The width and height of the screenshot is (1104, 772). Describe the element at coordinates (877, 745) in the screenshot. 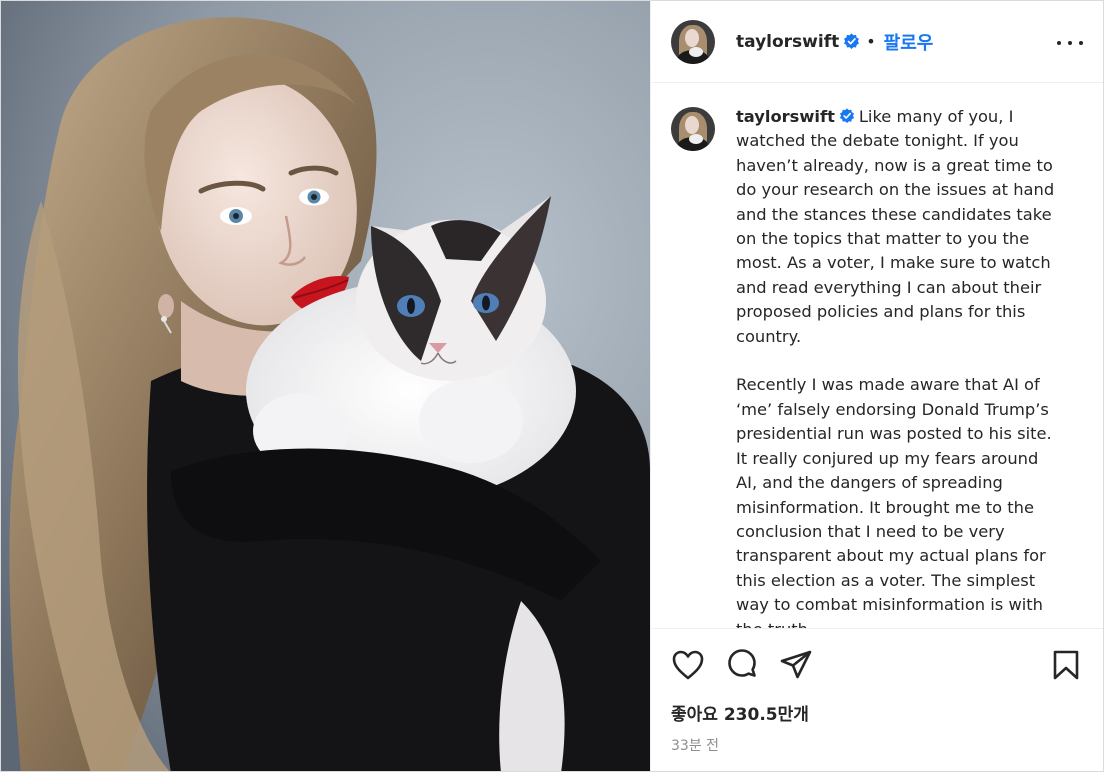

I see `post-timestamp: 33분 전` at that location.